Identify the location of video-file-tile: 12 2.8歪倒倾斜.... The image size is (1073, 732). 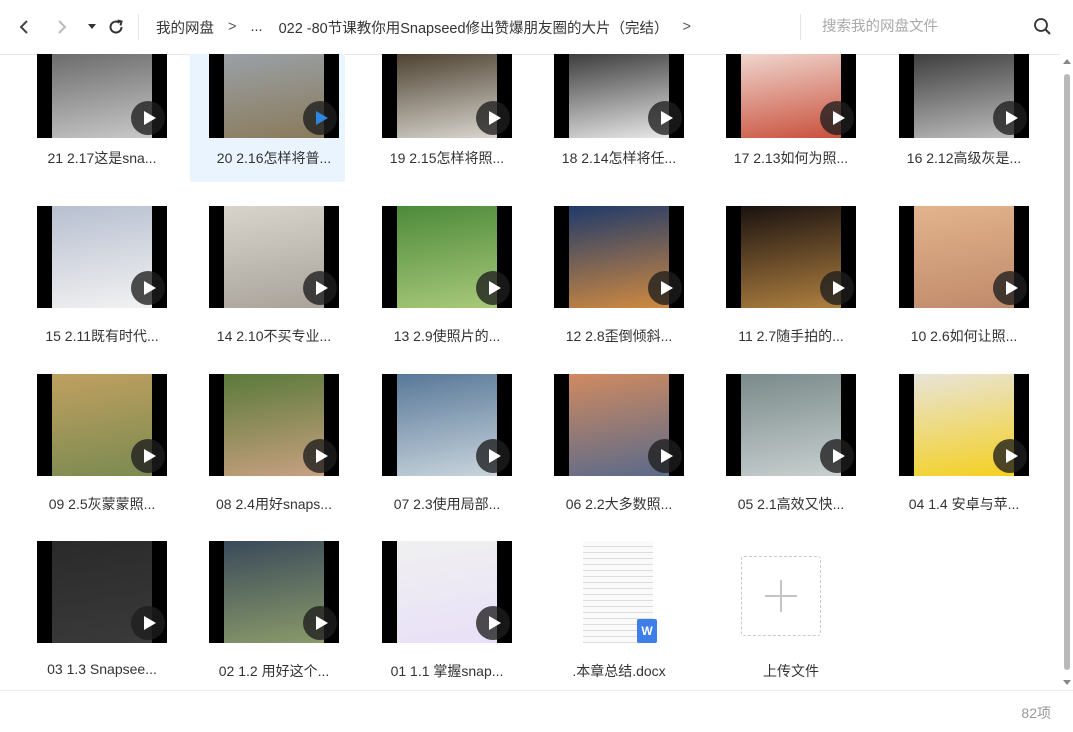
(612, 275).